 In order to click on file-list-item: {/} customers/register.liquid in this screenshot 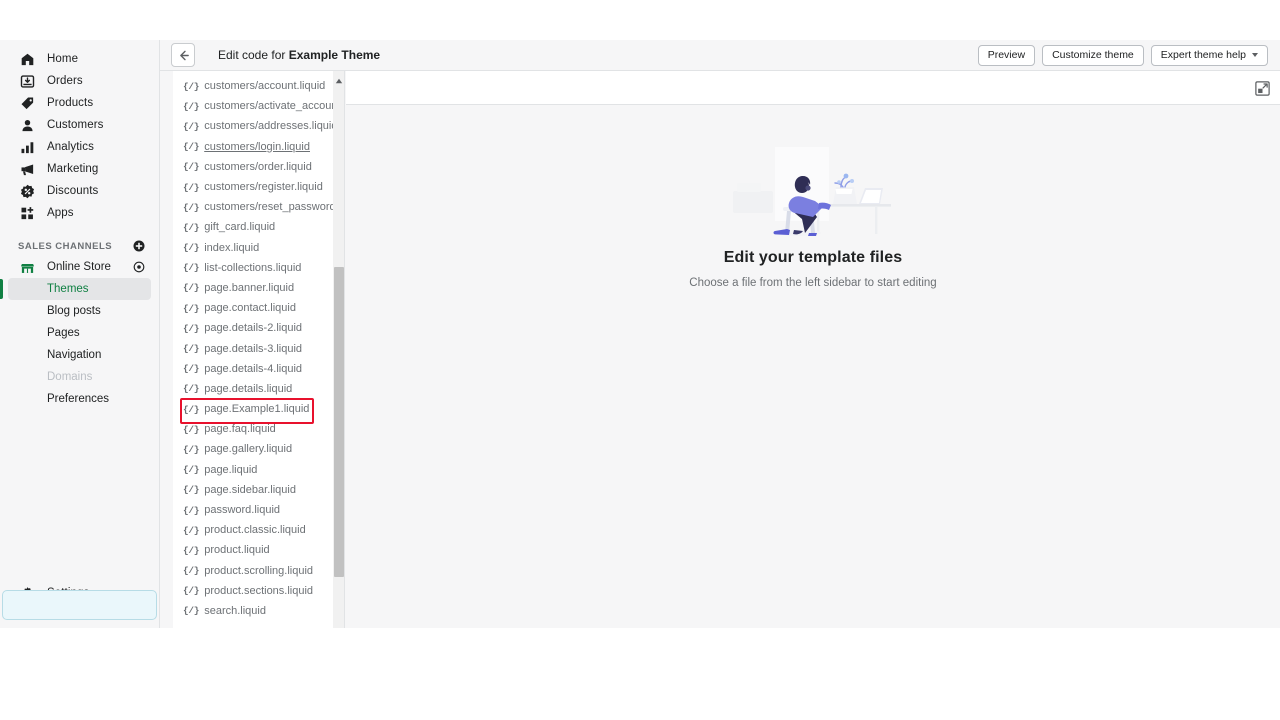, I will do `click(258, 187)`.